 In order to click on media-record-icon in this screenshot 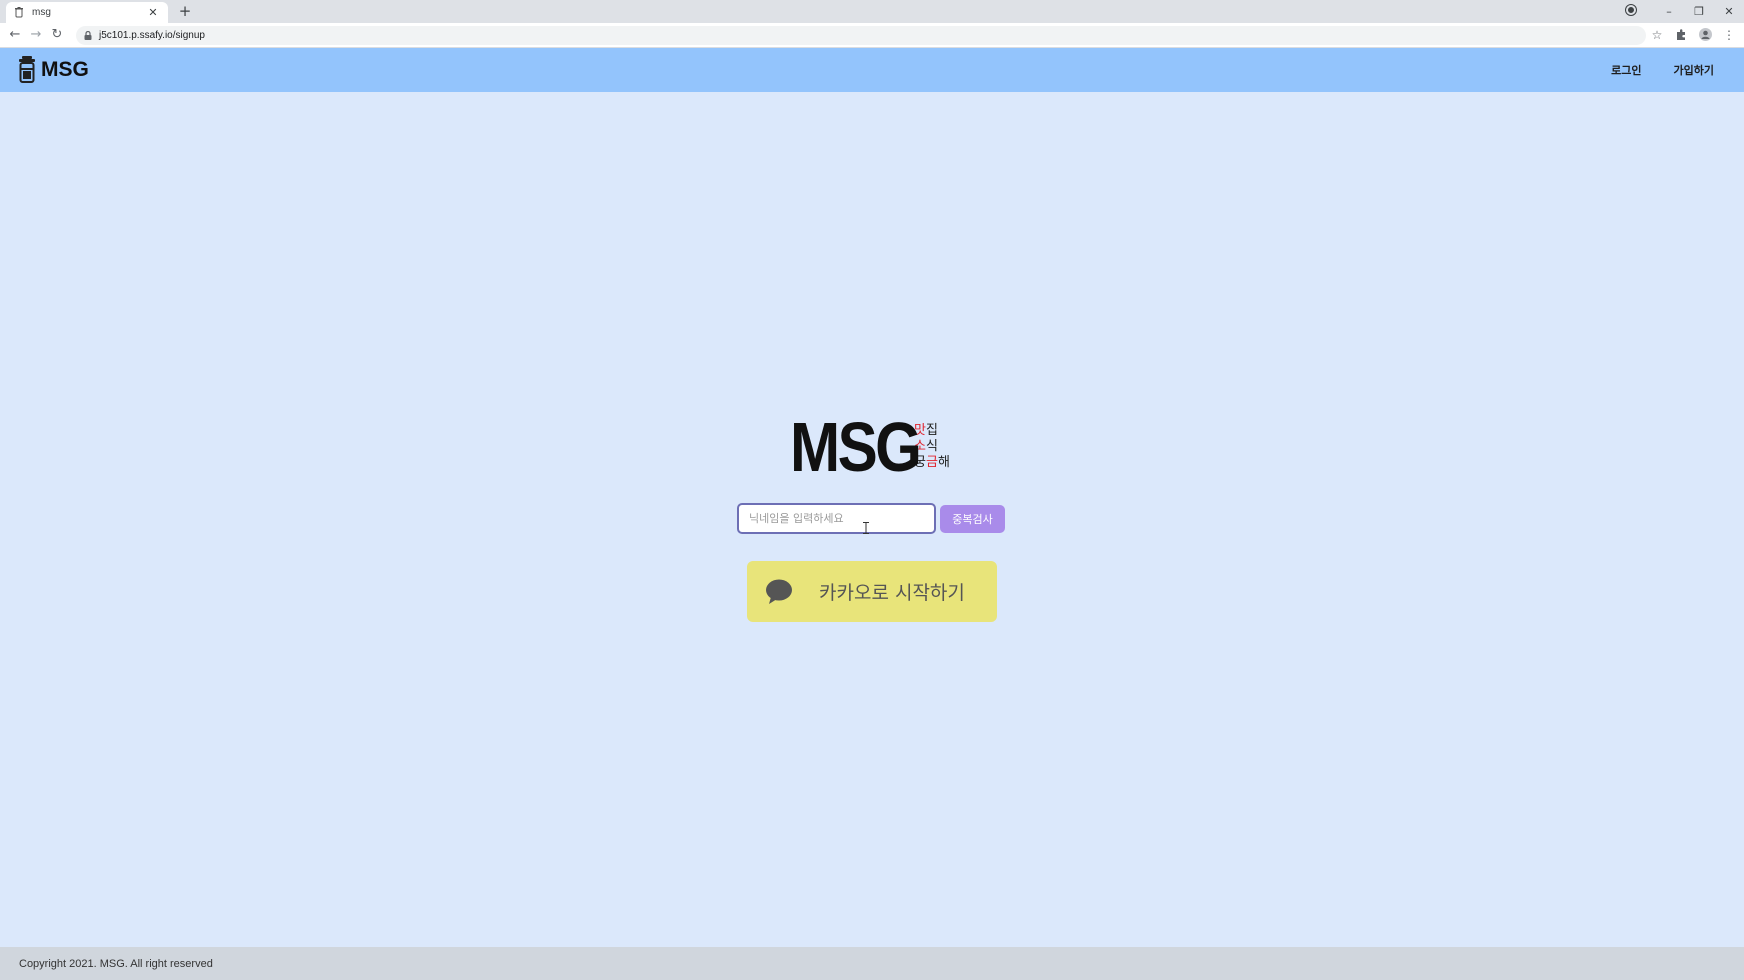, I will do `click(1639, 11)`.